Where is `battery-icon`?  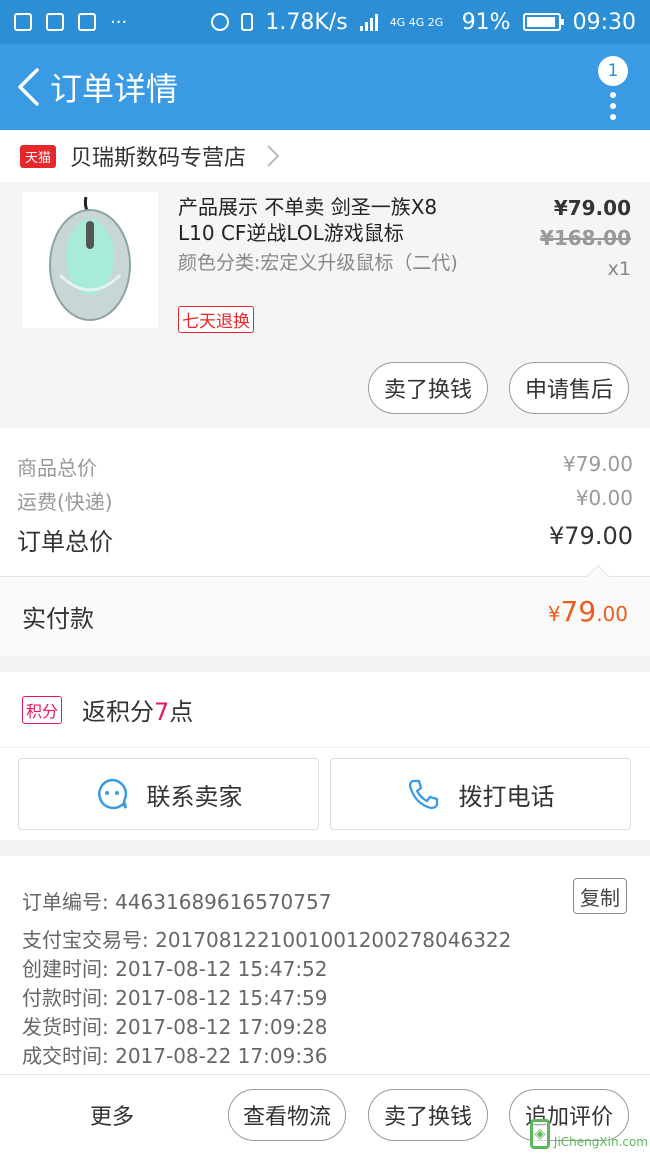 battery-icon is located at coordinates (543, 22).